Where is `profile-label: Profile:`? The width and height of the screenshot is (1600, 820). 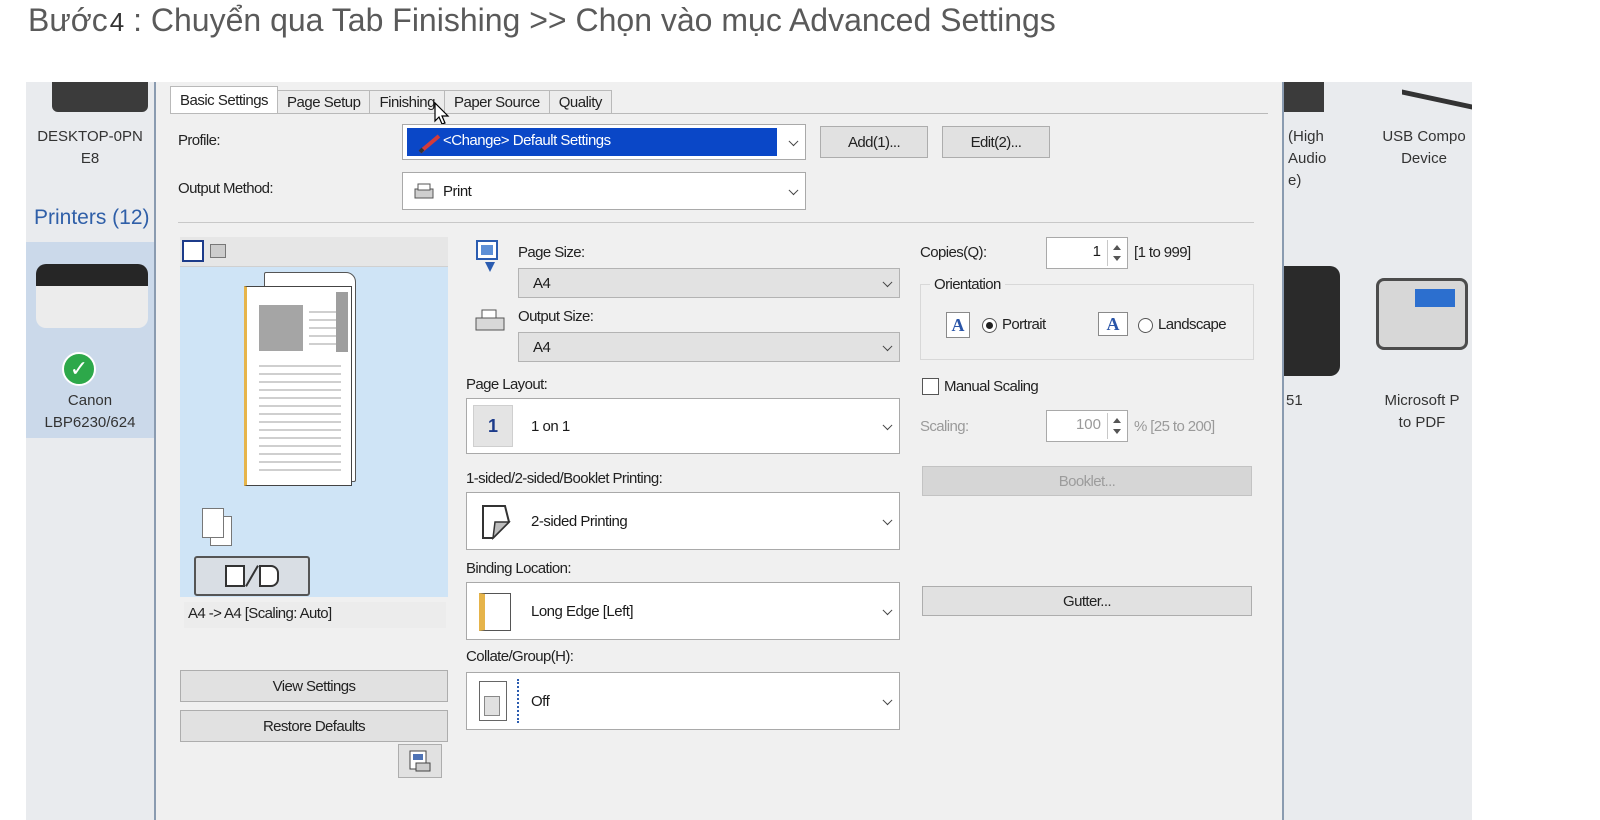 profile-label: Profile: is located at coordinates (199, 140).